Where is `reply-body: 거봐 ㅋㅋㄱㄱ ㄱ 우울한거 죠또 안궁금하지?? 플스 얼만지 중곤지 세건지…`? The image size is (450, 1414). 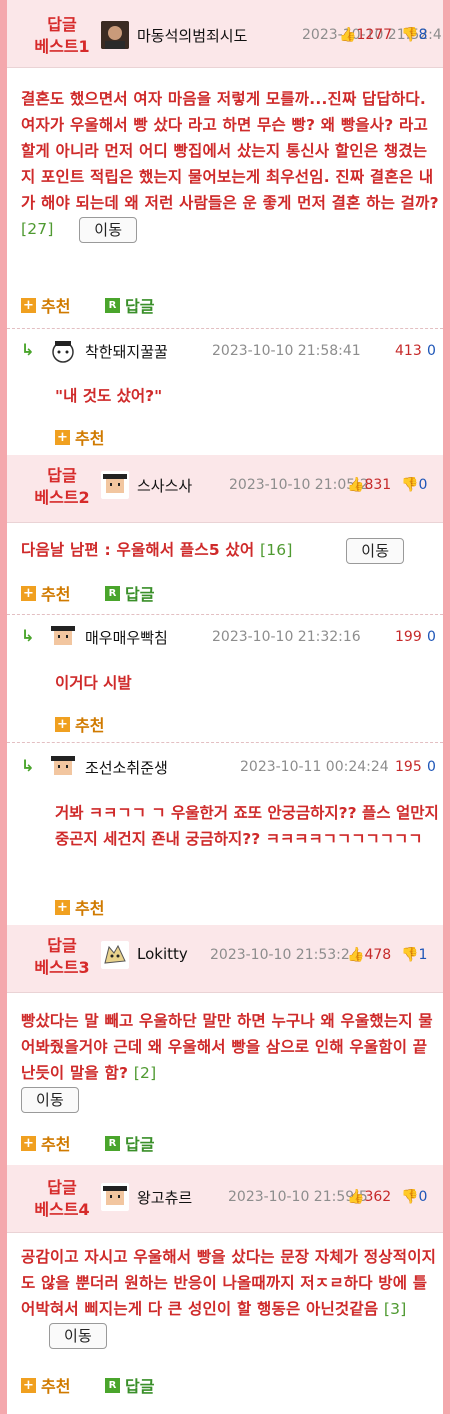
reply-body: 거봐 ㅋㅋㄱㄱ ㄱ 우울한거 죠또 안궁금하지?? 플스 얼만지 중곤지 세건지… is located at coordinates (247, 826).